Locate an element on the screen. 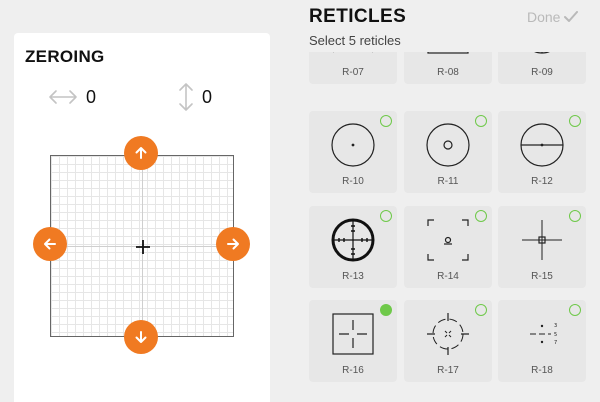  reticles-title: RETICLES is located at coordinates (358, 16).